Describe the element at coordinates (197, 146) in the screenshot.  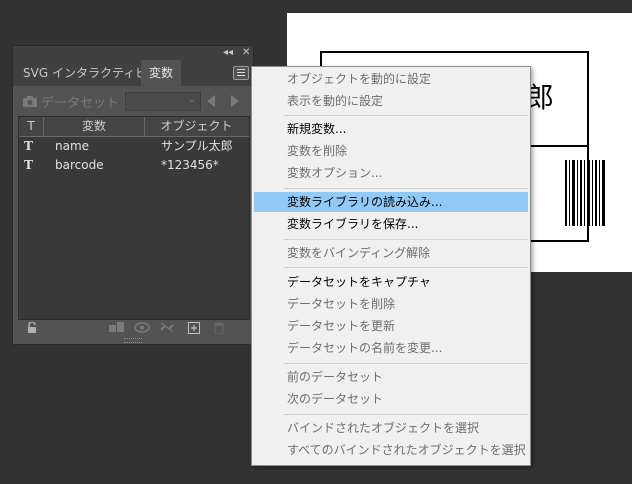
I see `bound-object: サンプル太郎` at that location.